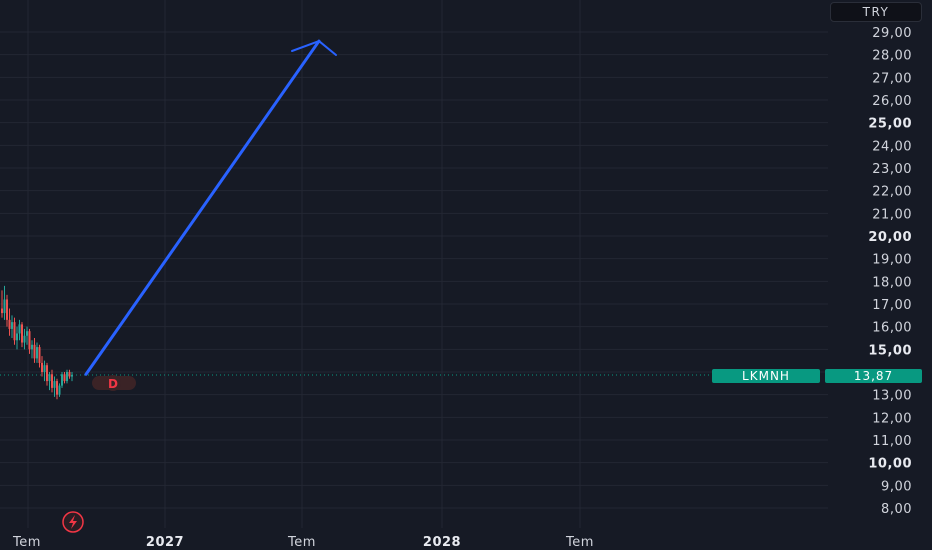 The width and height of the screenshot is (932, 550). What do you see at coordinates (890, 464) in the screenshot?
I see `y-tick-label: 10,00` at bounding box center [890, 464].